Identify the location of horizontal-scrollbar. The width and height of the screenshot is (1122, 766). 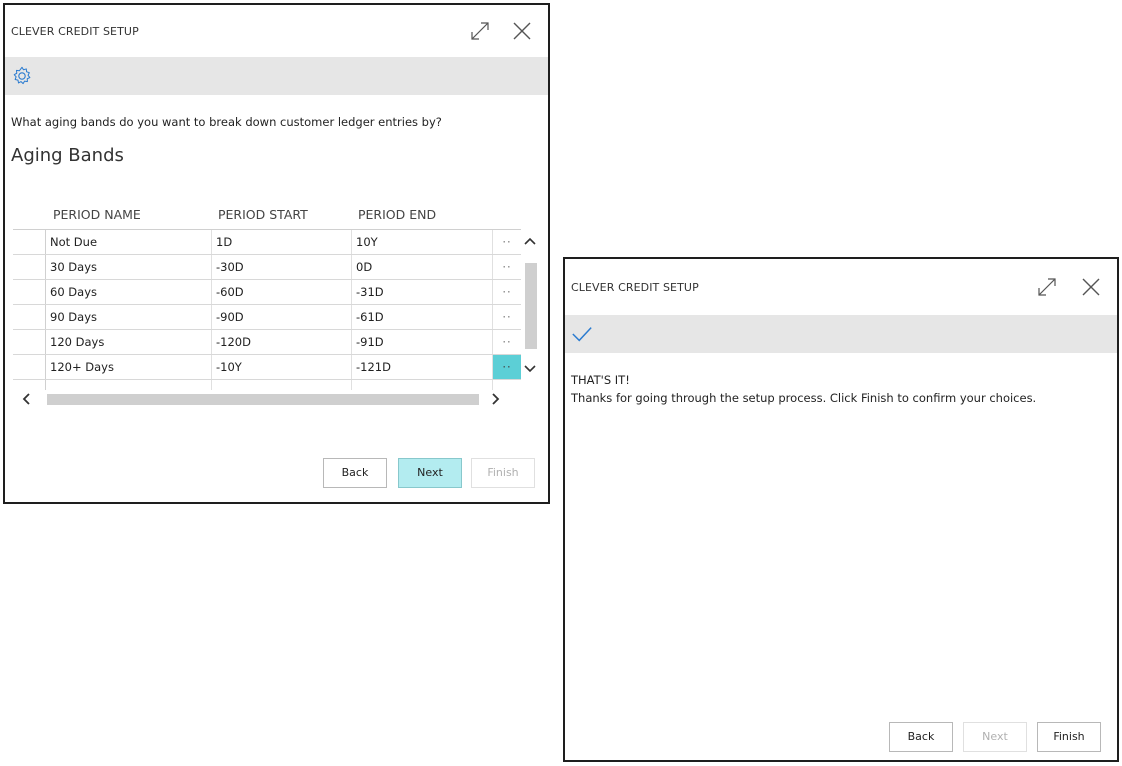
(267, 399).